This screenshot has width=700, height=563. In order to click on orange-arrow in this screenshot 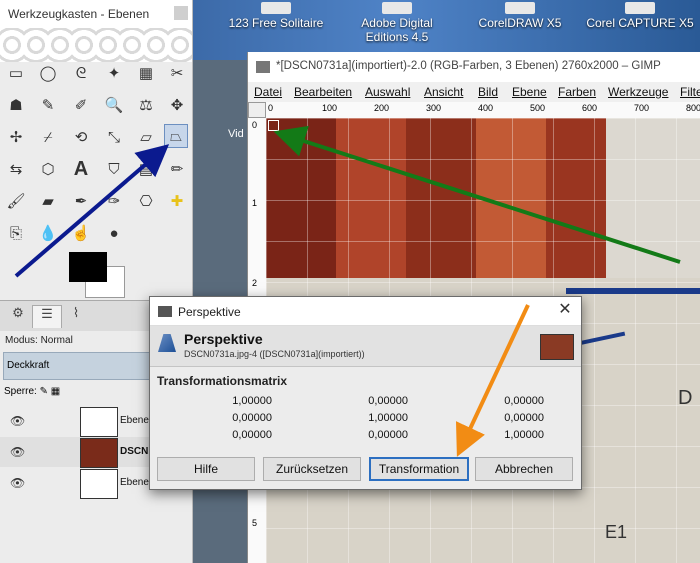, I will do `click(492, 380)`.